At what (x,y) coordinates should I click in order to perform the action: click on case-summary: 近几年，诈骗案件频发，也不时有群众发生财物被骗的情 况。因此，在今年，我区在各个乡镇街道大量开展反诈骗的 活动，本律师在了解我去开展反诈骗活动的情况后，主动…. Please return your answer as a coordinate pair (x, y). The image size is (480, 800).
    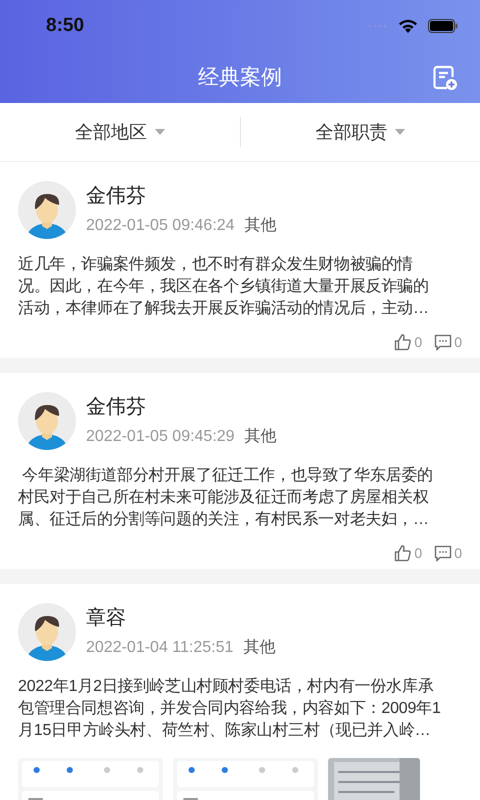
    Looking at the image, I should click on (224, 286).